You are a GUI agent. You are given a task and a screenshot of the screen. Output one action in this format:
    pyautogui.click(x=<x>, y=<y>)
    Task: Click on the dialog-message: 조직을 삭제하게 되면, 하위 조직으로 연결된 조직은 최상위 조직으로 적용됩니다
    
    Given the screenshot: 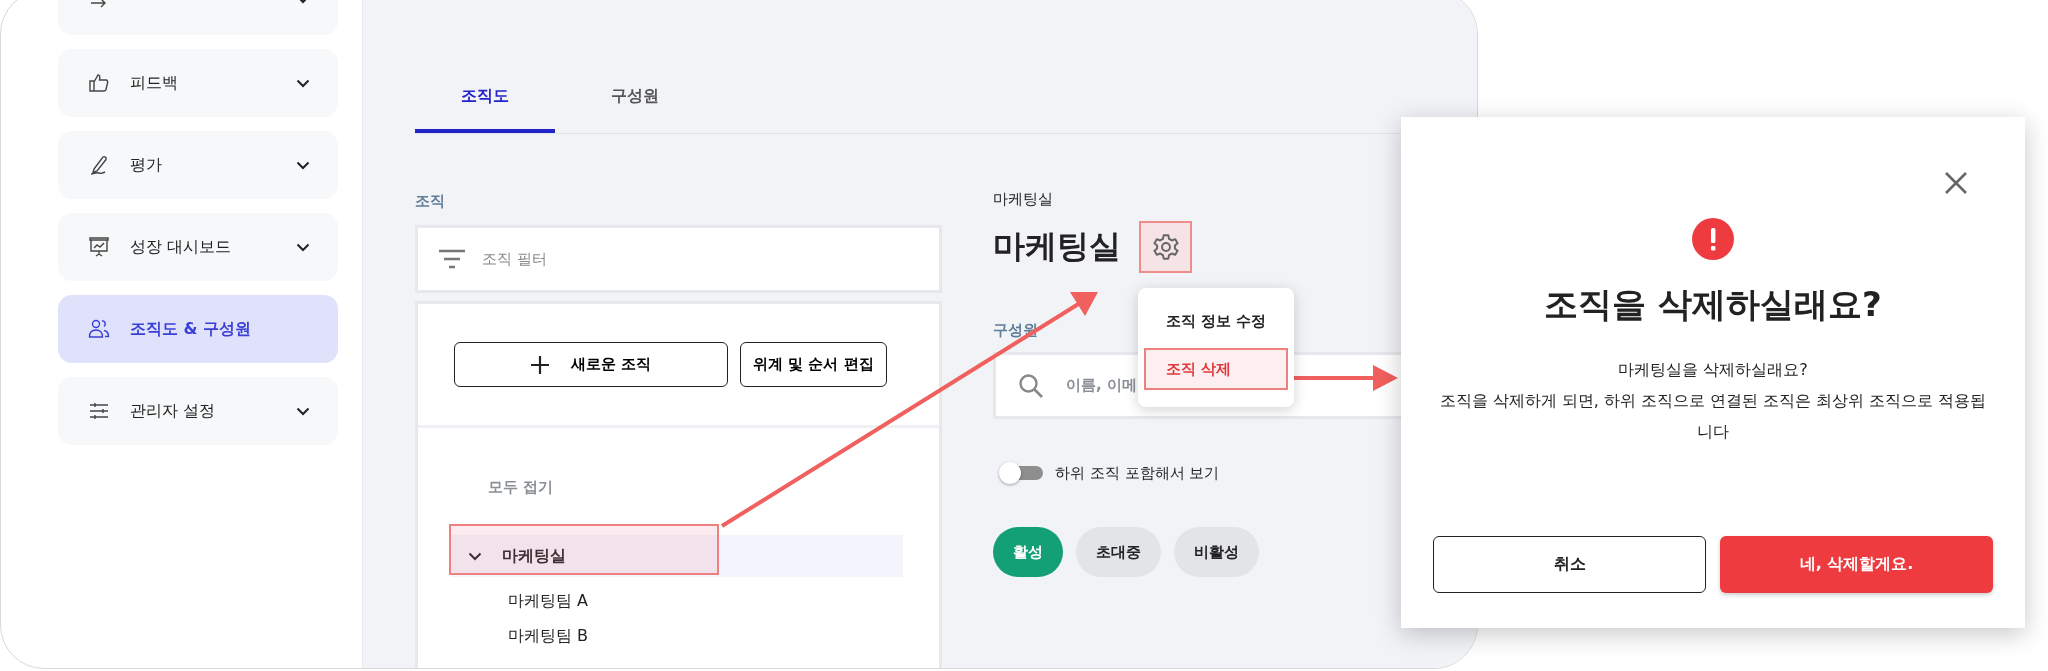 What is the action you would take?
    pyautogui.click(x=1713, y=416)
    